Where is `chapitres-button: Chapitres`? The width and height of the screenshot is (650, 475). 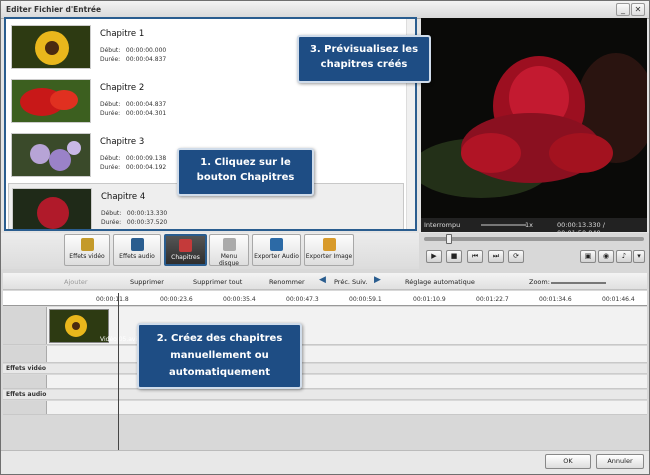 chapitres-button: Chapitres is located at coordinates (185, 250).